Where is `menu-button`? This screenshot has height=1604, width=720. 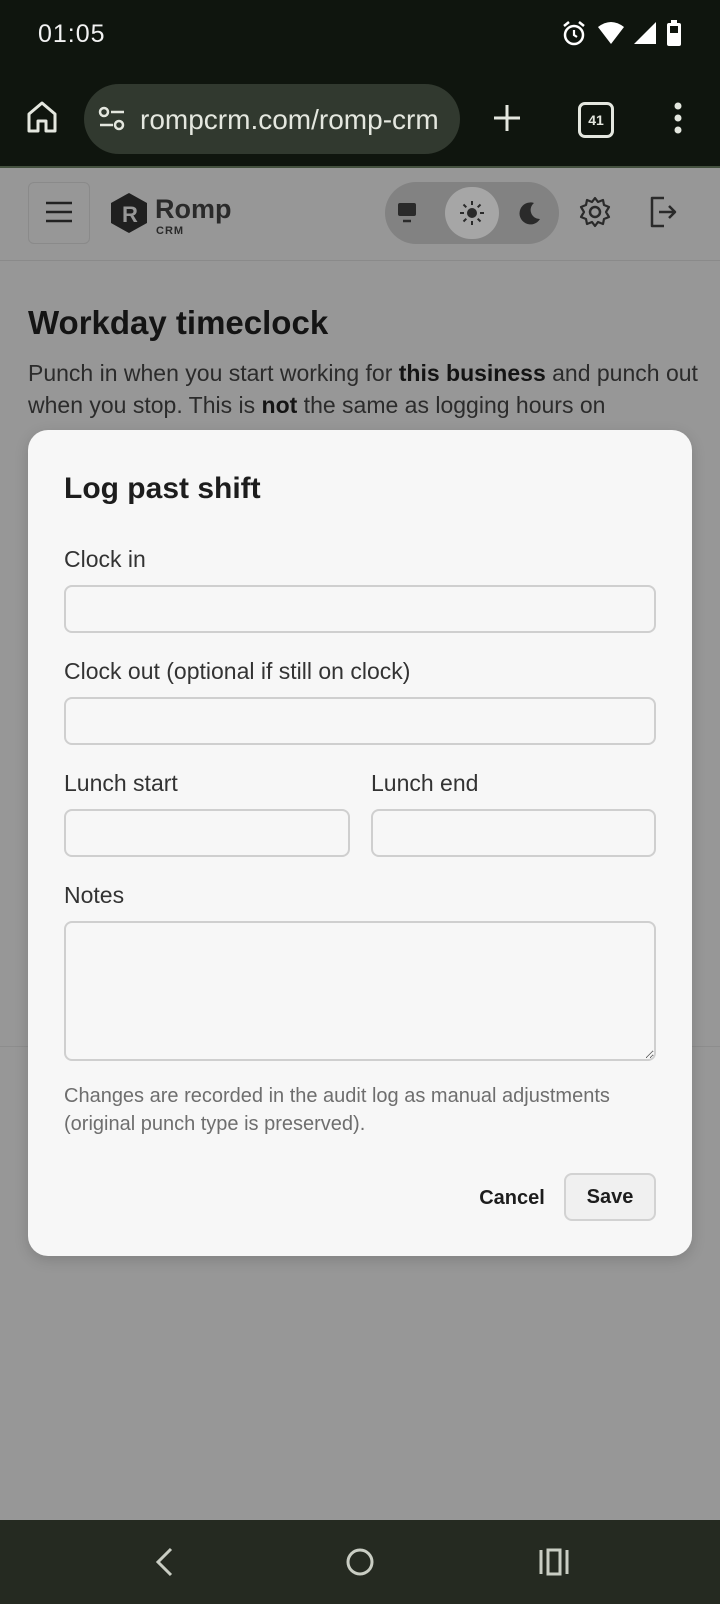 menu-button is located at coordinates (59, 213).